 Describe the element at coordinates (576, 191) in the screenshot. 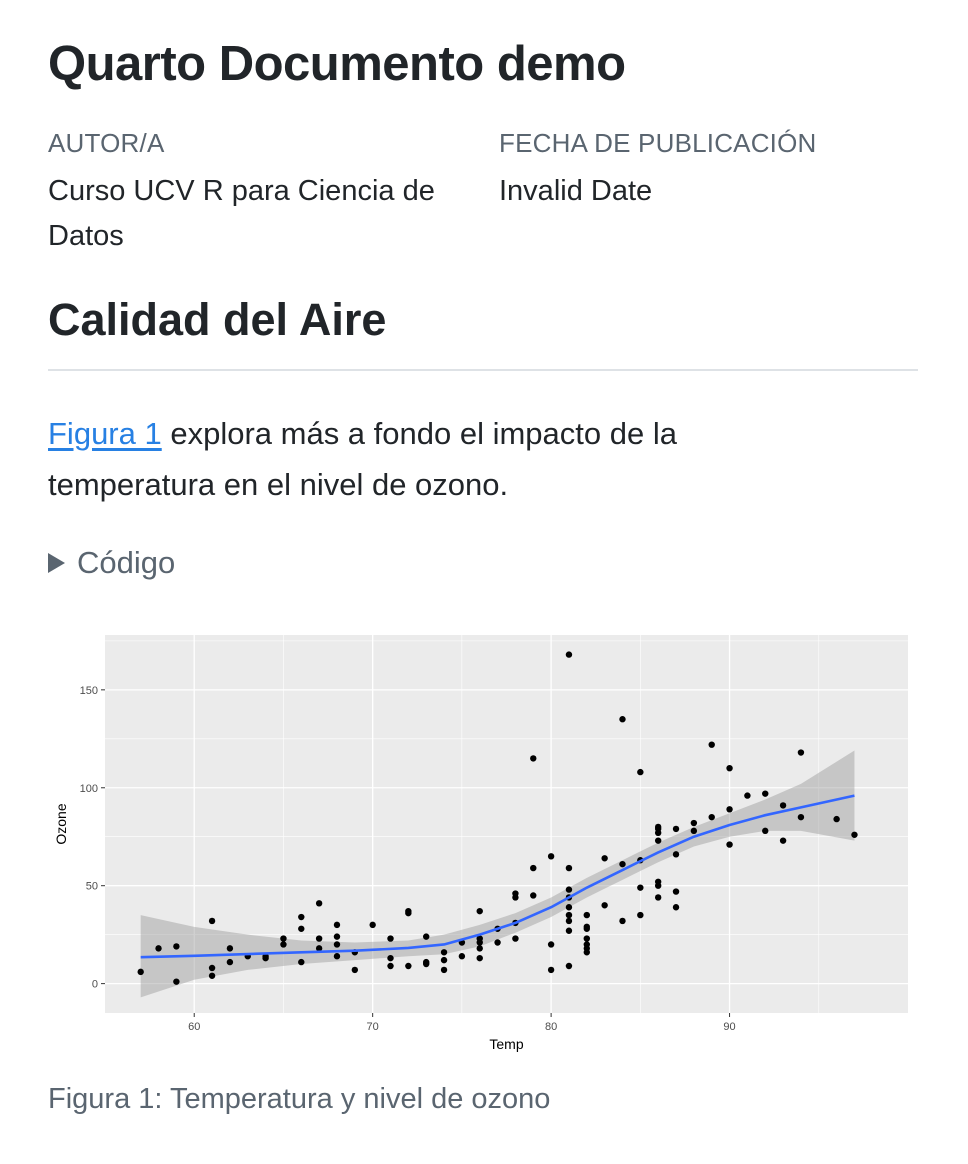

I see `publication-date: Invalid Date` at that location.